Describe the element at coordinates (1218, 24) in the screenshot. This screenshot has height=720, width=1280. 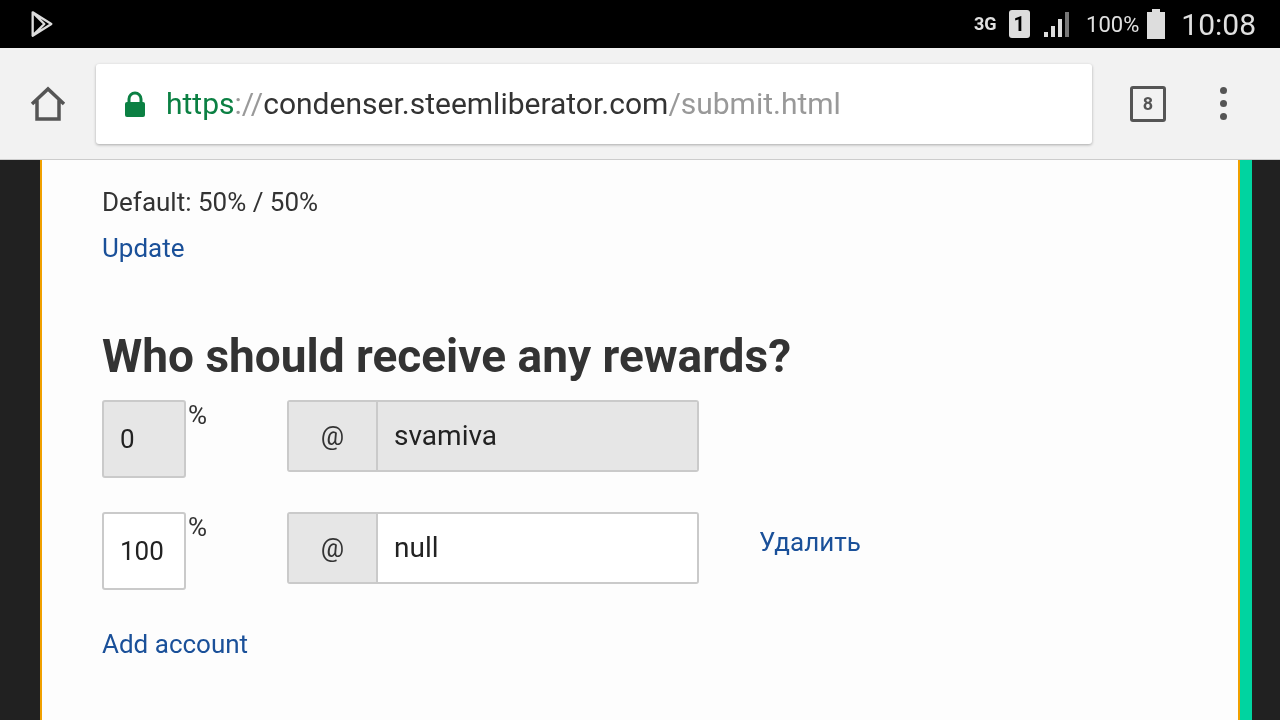
I see `clock: 10:08` at that location.